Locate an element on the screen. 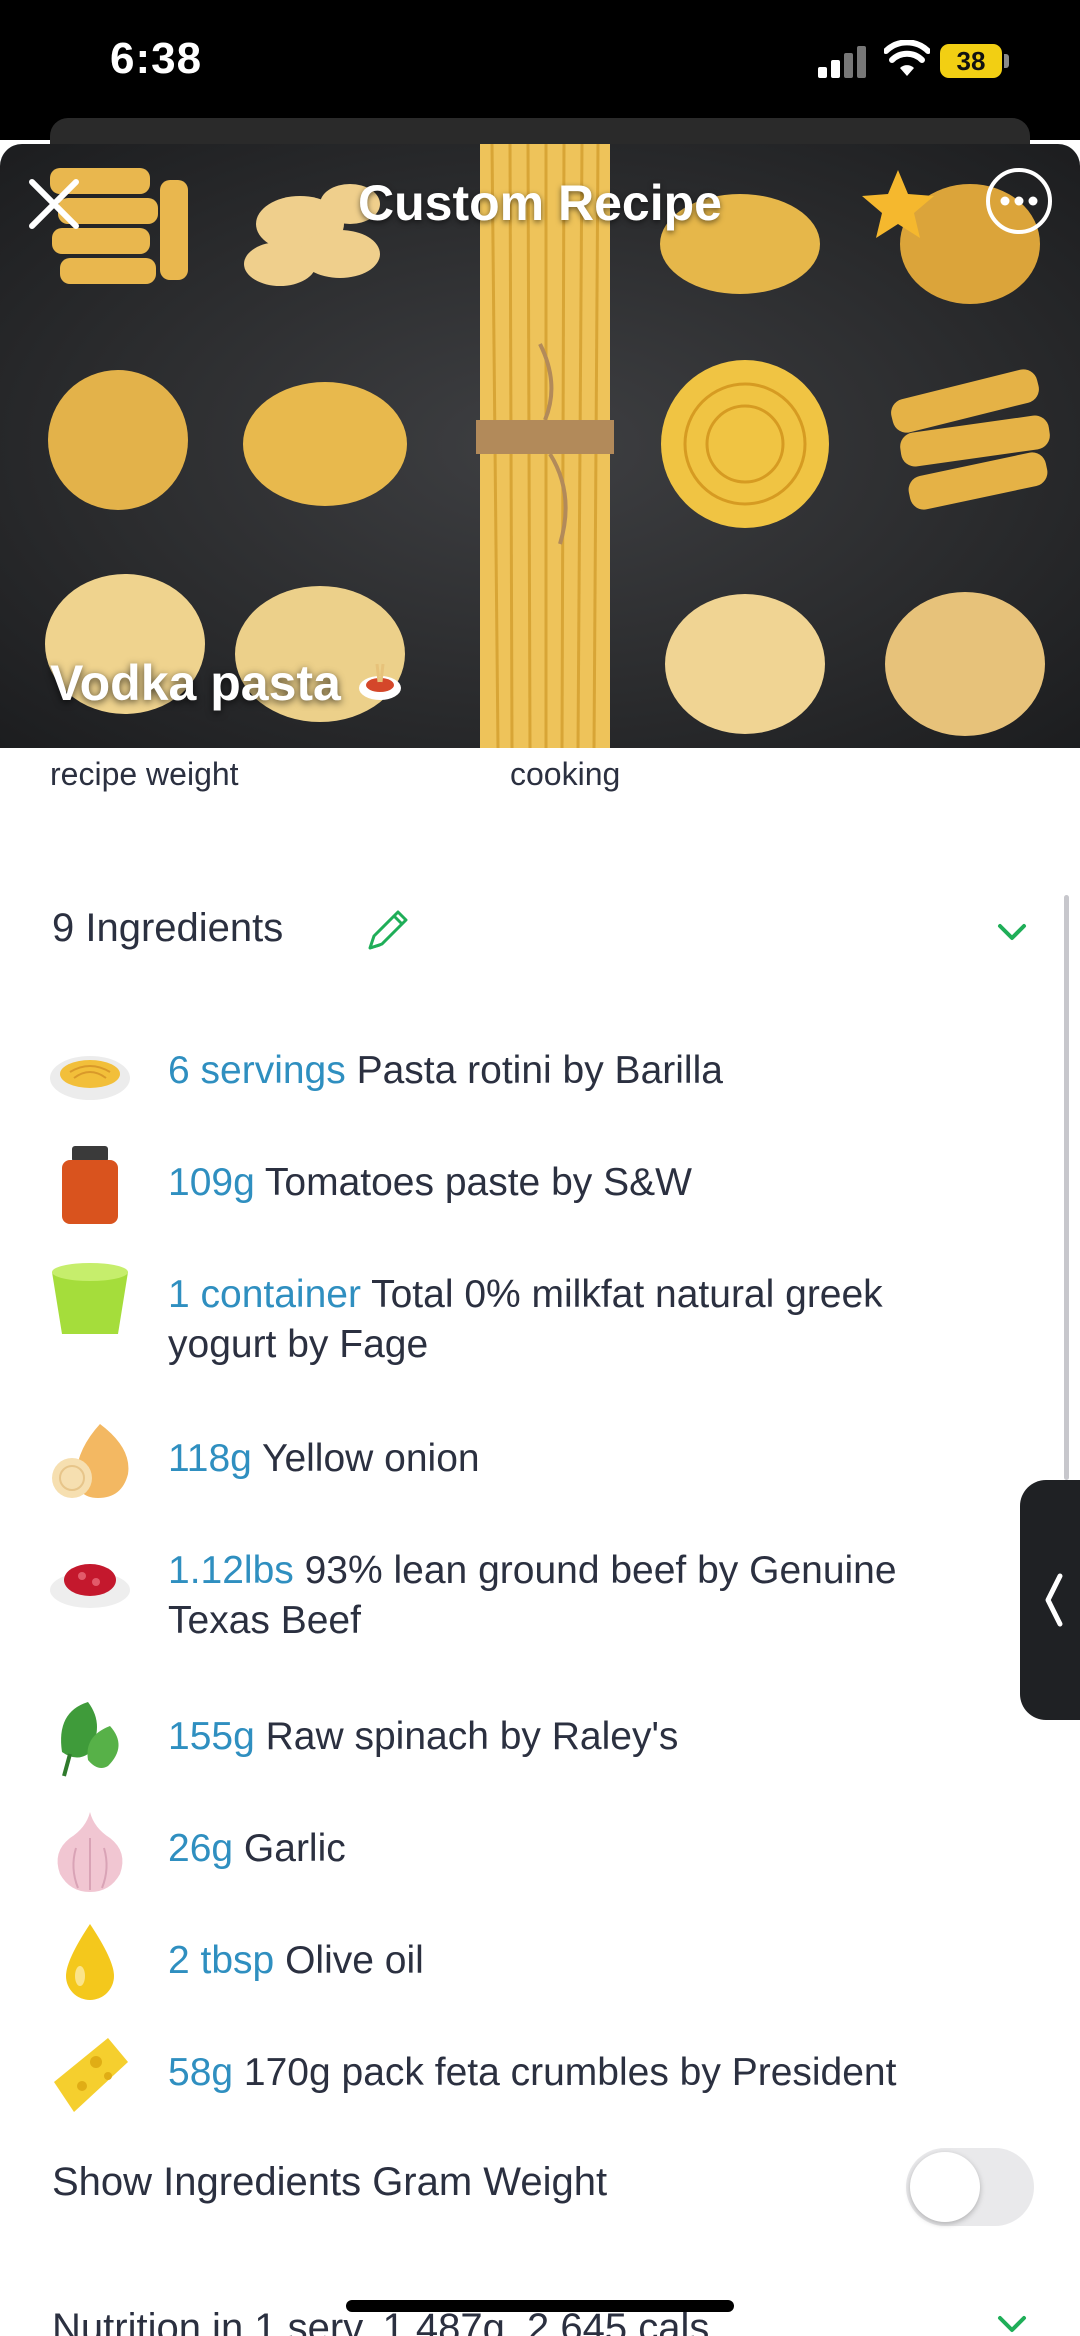 The height and width of the screenshot is (2336, 1080). more-options-icon is located at coordinates (1019, 201).